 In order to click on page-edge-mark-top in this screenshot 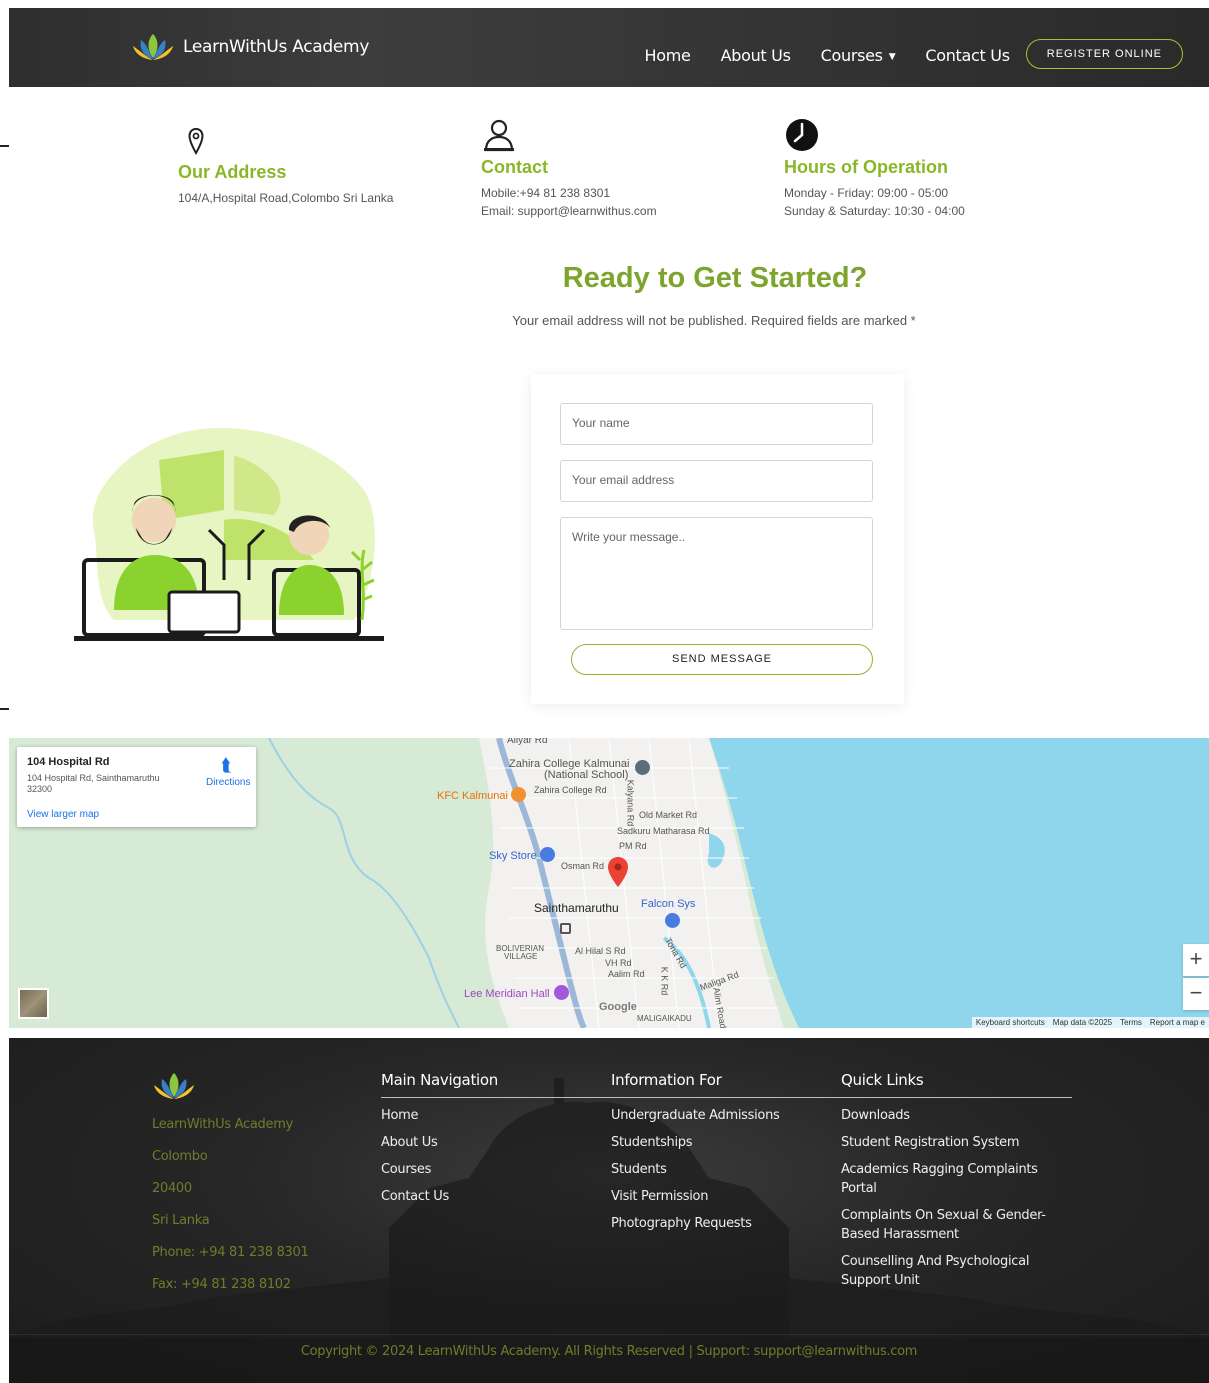, I will do `click(4, 146)`.